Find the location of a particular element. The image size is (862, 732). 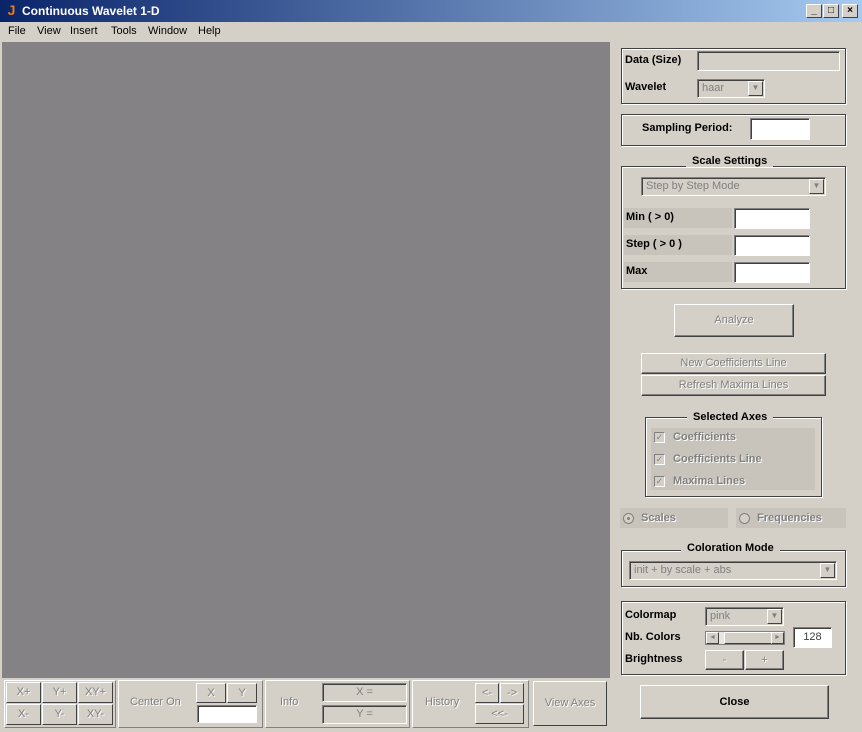

analyze-button: Analyze is located at coordinates (734, 320).